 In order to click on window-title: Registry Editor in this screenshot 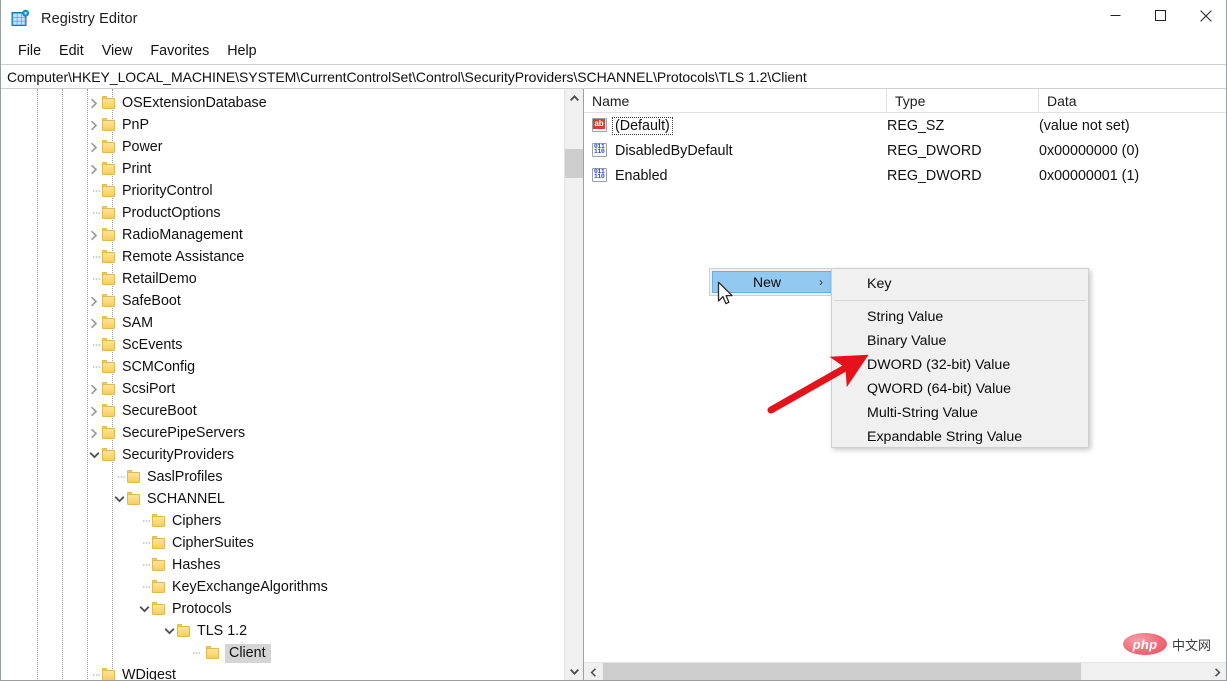, I will do `click(89, 19)`.